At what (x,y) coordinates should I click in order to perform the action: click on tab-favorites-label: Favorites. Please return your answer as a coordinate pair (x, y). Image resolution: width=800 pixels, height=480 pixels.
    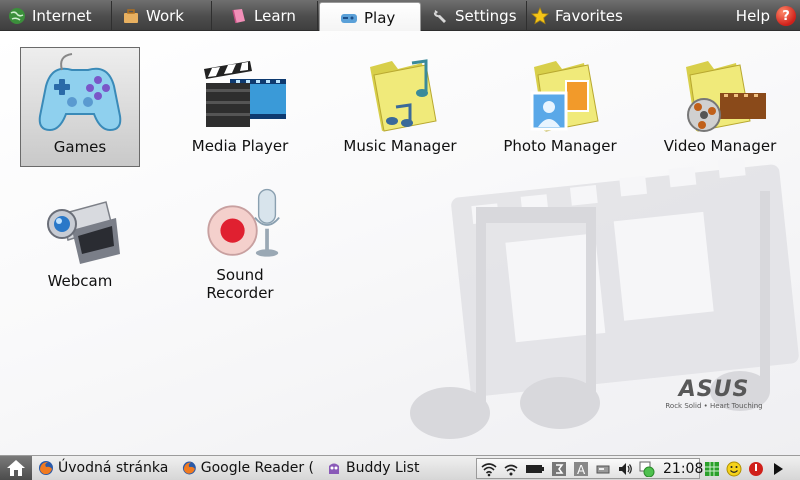
    Looking at the image, I should click on (589, 15).